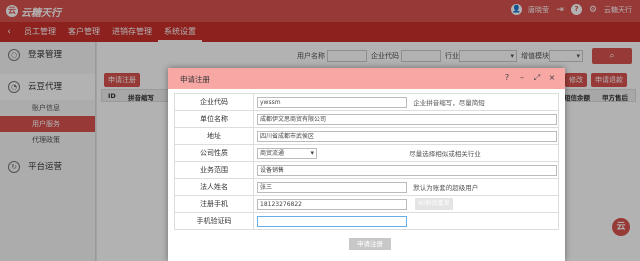  I want to click on company-code-label: 企业代码, so click(214, 102).